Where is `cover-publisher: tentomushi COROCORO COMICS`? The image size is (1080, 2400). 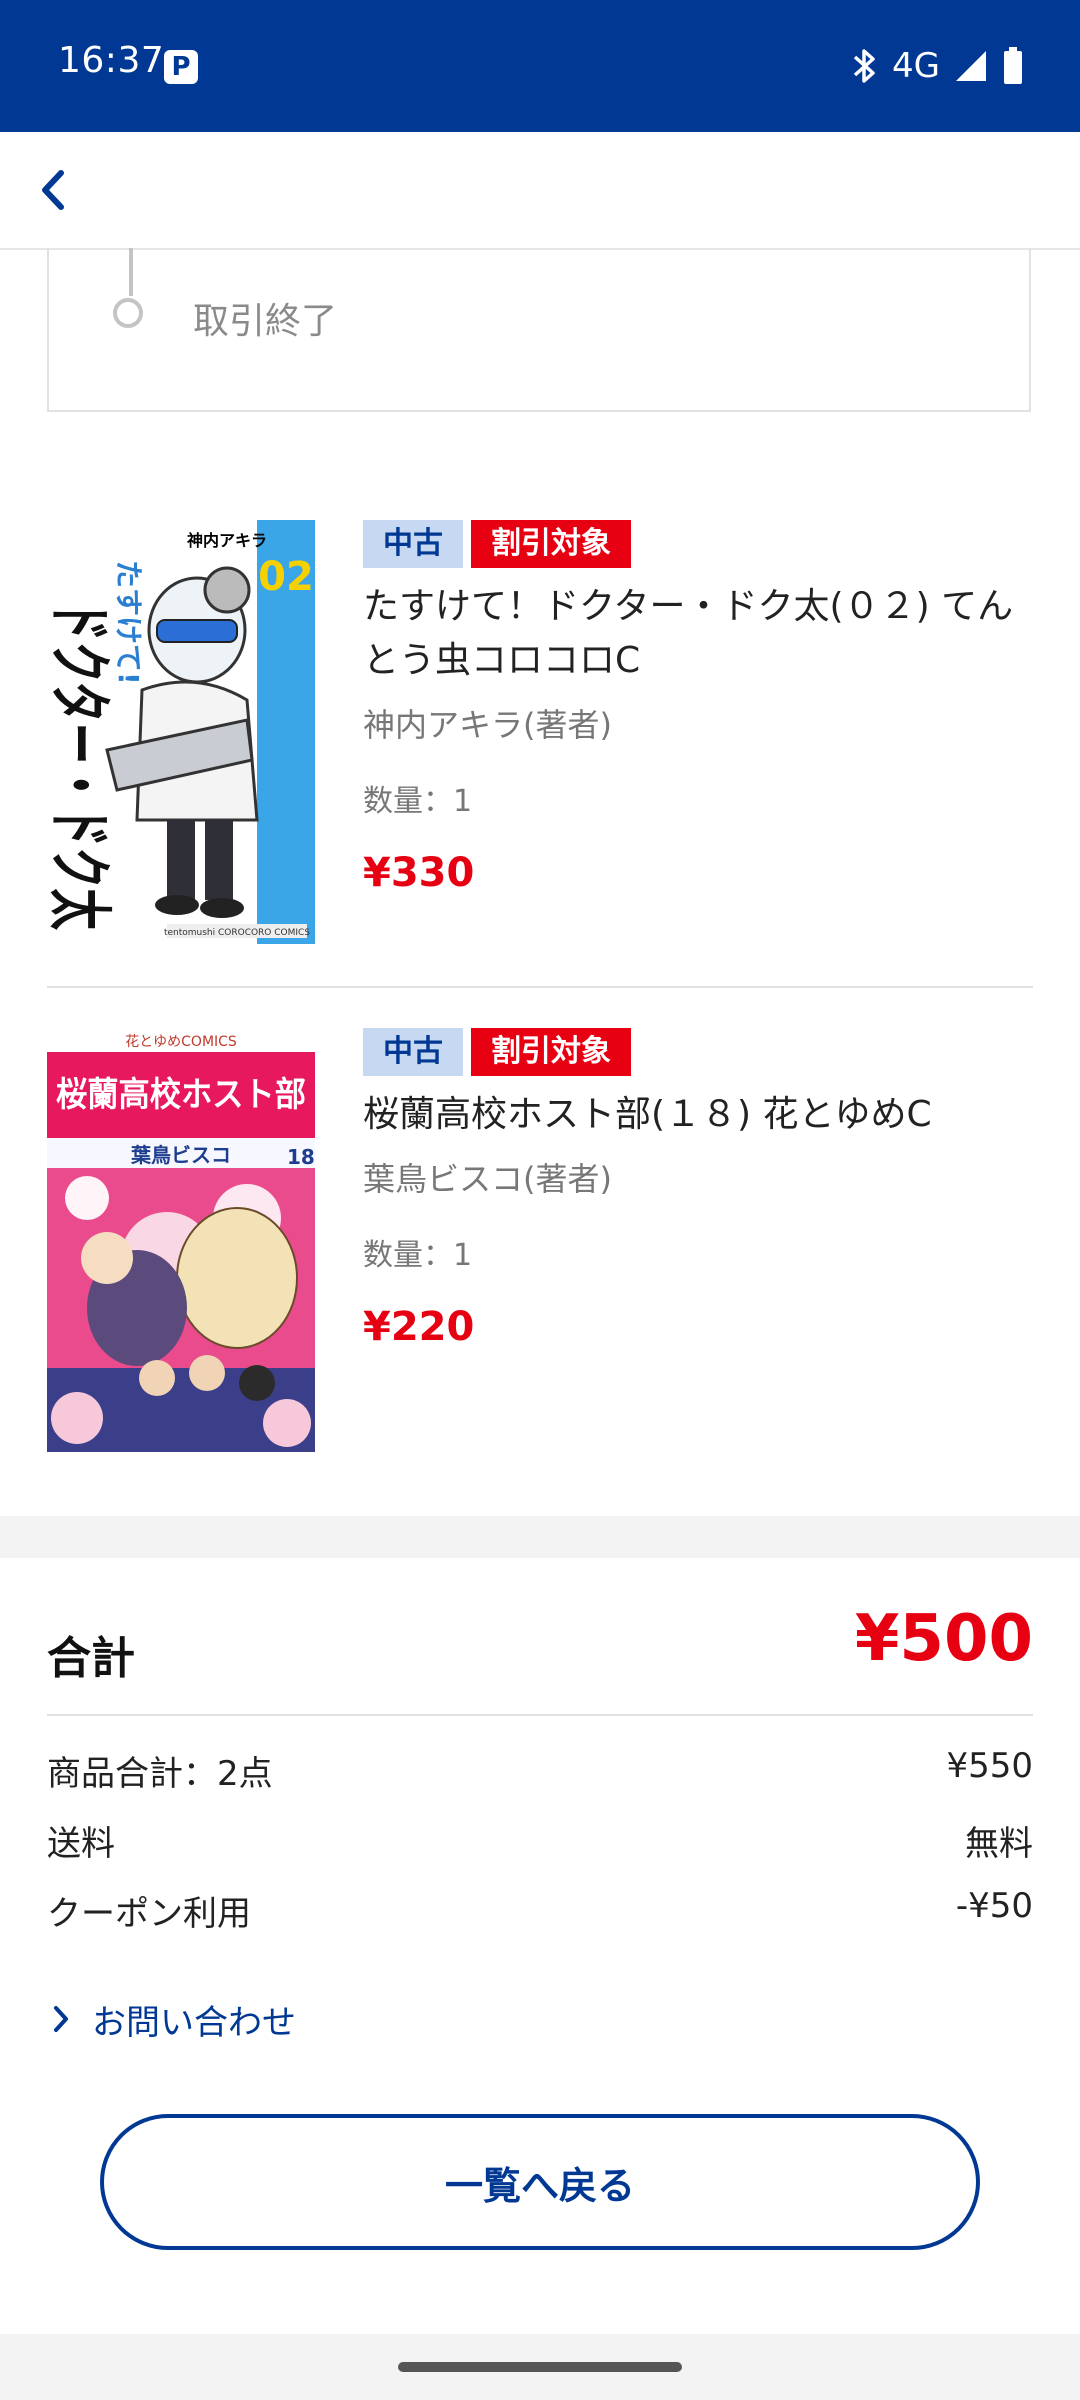
cover-publisher: tentomushi COROCORO COMICS is located at coordinates (237, 933).